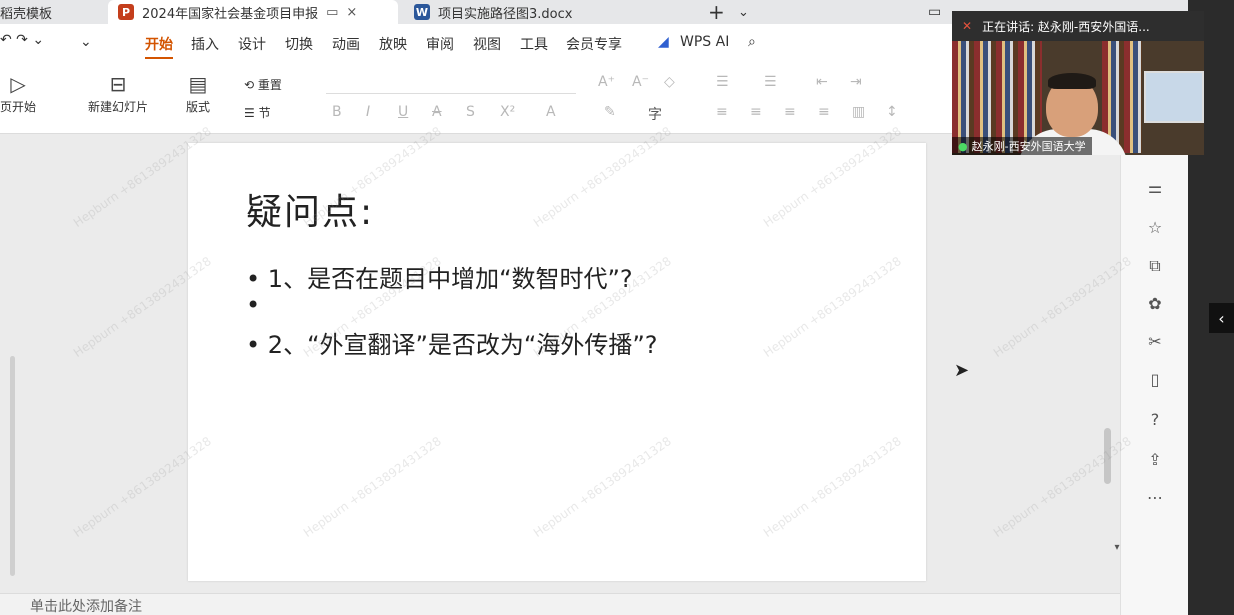  Describe the element at coordinates (403, 112) in the screenshot. I see `underline-icon: U` at that location.